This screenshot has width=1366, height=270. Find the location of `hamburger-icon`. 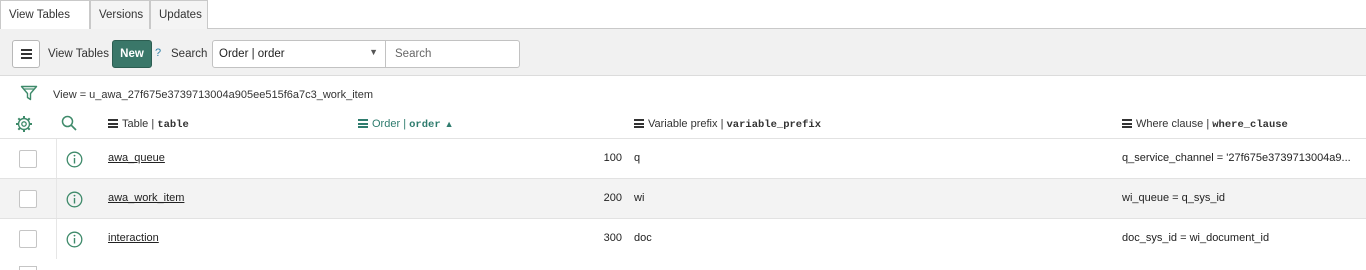

hamburger-icon is located at coordinates (26, 50).